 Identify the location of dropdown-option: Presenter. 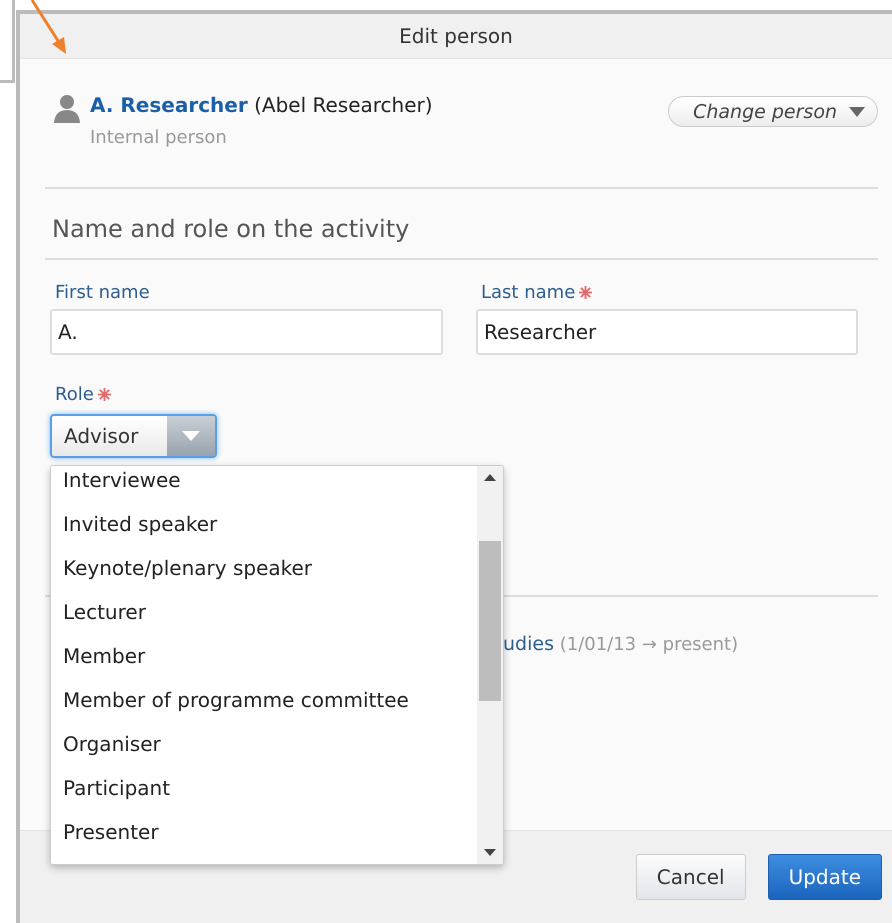
(264, 832).